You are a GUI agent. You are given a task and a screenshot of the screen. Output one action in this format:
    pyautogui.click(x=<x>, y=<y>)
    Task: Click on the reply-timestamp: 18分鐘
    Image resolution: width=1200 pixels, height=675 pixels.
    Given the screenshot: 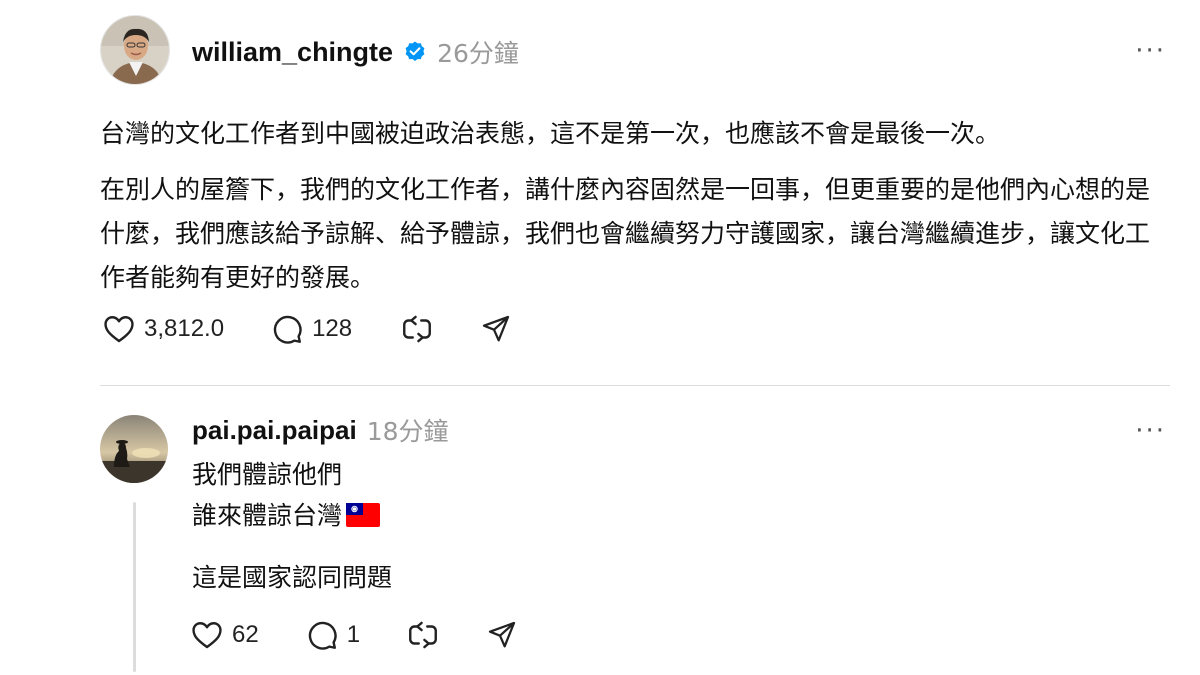 What is the action you would take?
    pyautogui.click(x=407, y=431)
    